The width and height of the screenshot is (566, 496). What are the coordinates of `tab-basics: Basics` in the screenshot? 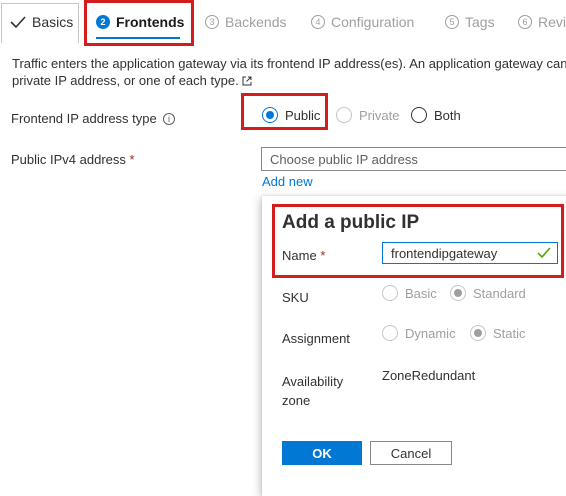 It's located at (41, 22).